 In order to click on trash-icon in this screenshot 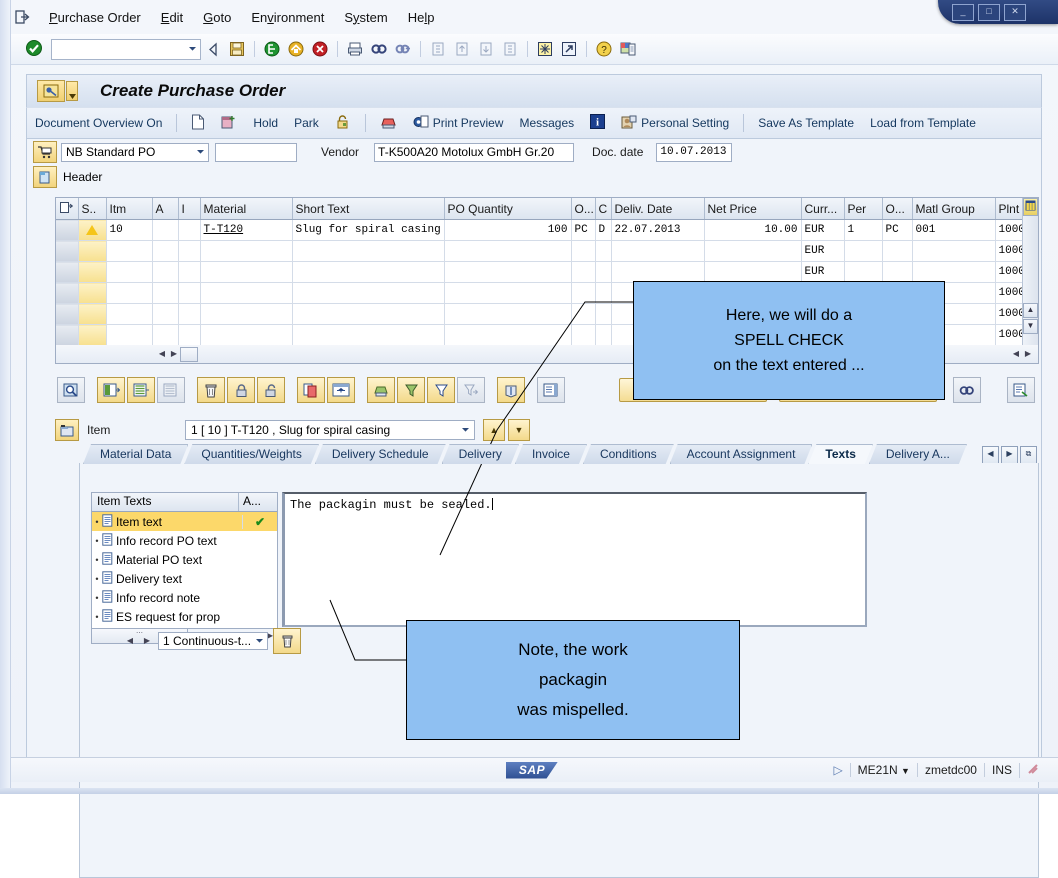, I will do `click(287, 641)`.